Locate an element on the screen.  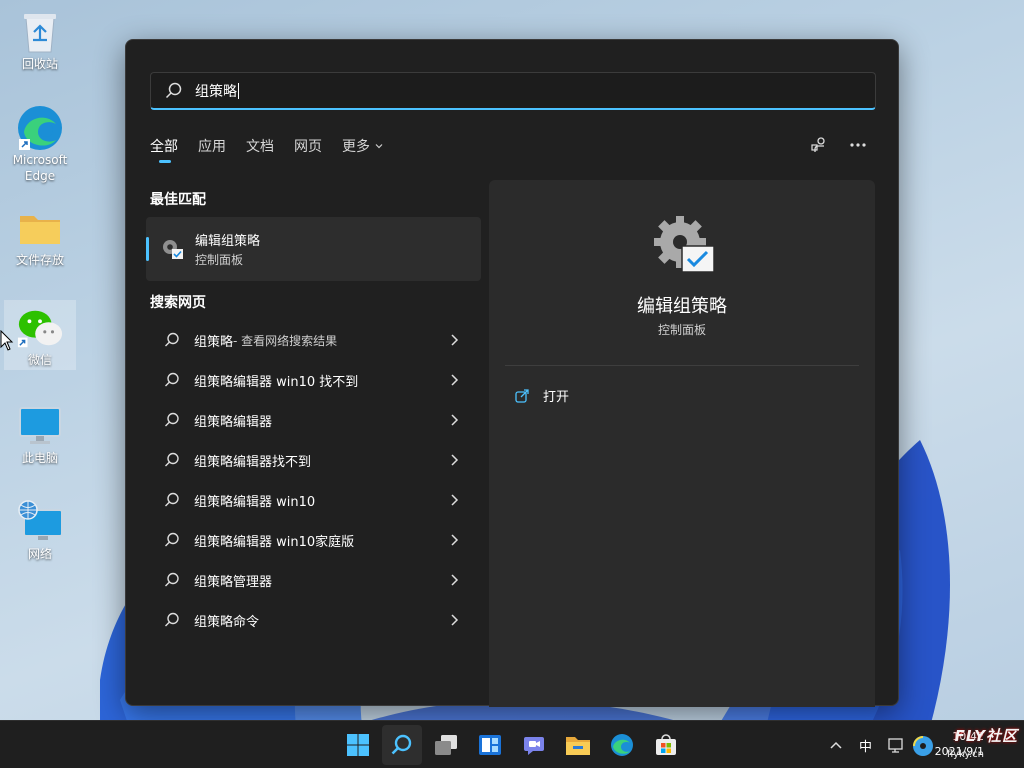
tab-tools is located at coordinates (838, 145).